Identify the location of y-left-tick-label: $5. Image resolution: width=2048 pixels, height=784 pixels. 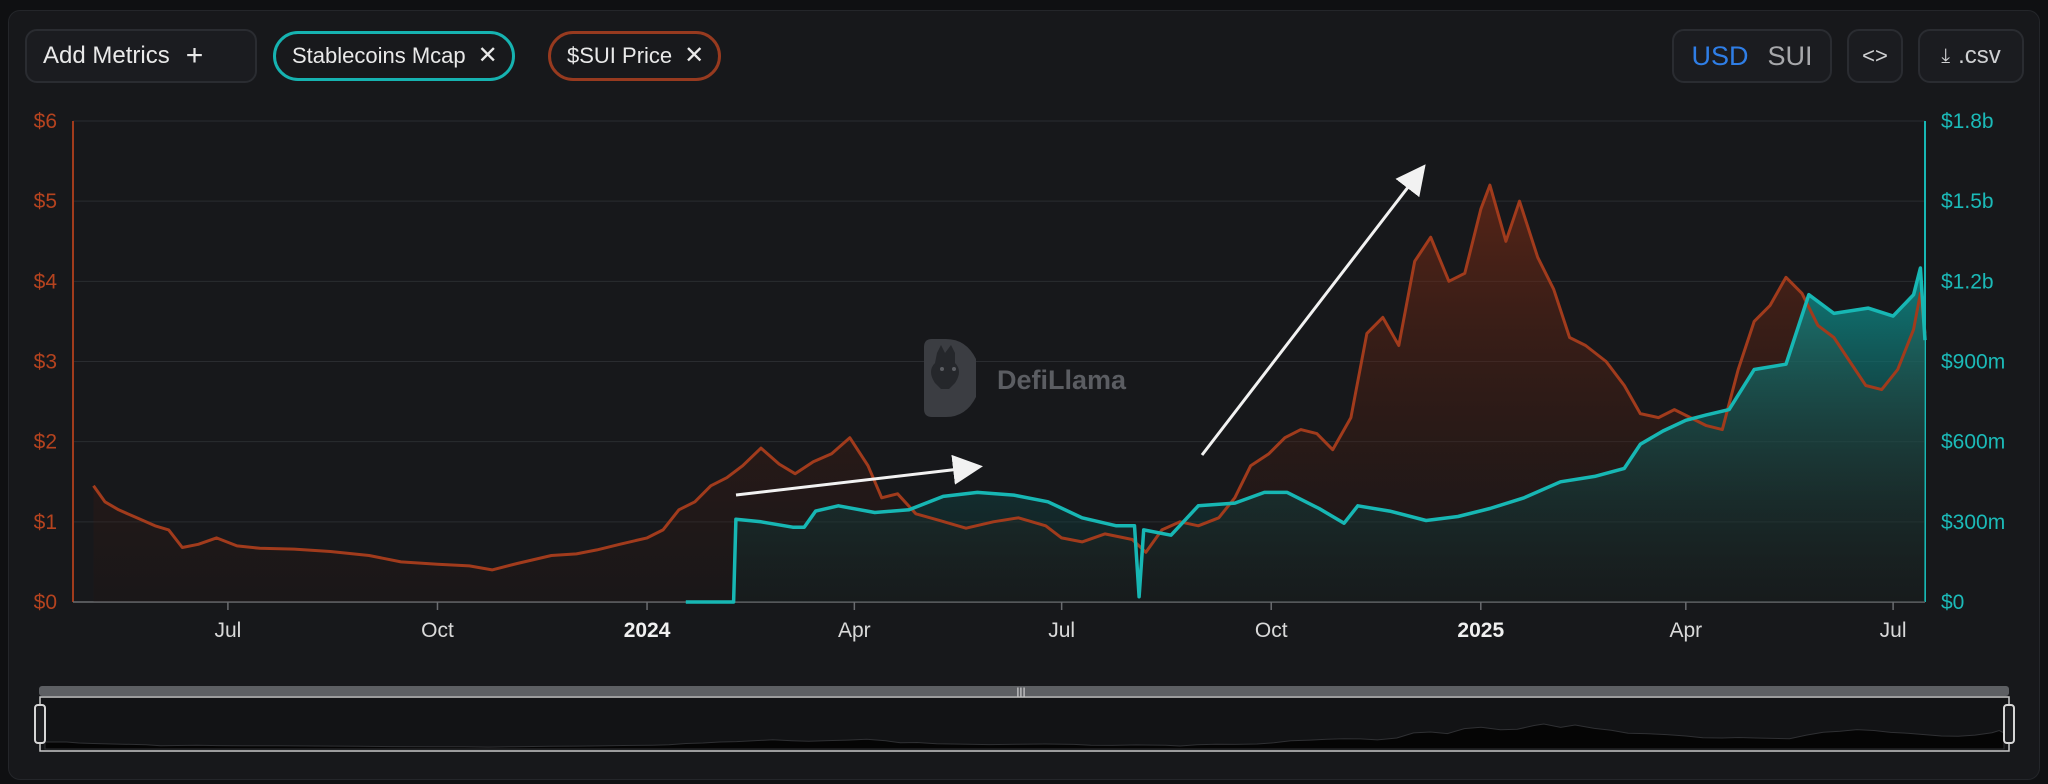
(45, 201).